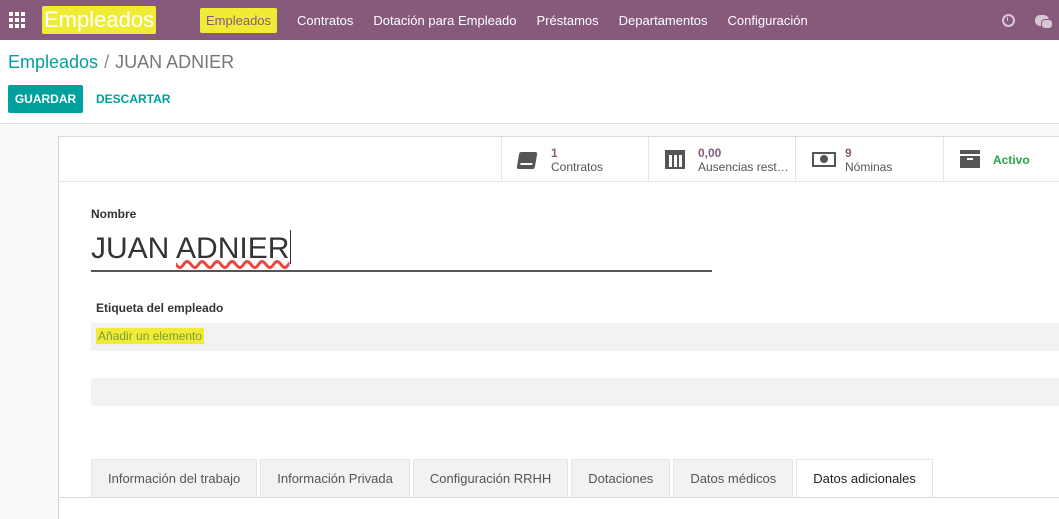  Describe the element at coordinates (160, 308) in the screenshot. I see `employee-tag-label: Etiqueta del empleado` at that location.